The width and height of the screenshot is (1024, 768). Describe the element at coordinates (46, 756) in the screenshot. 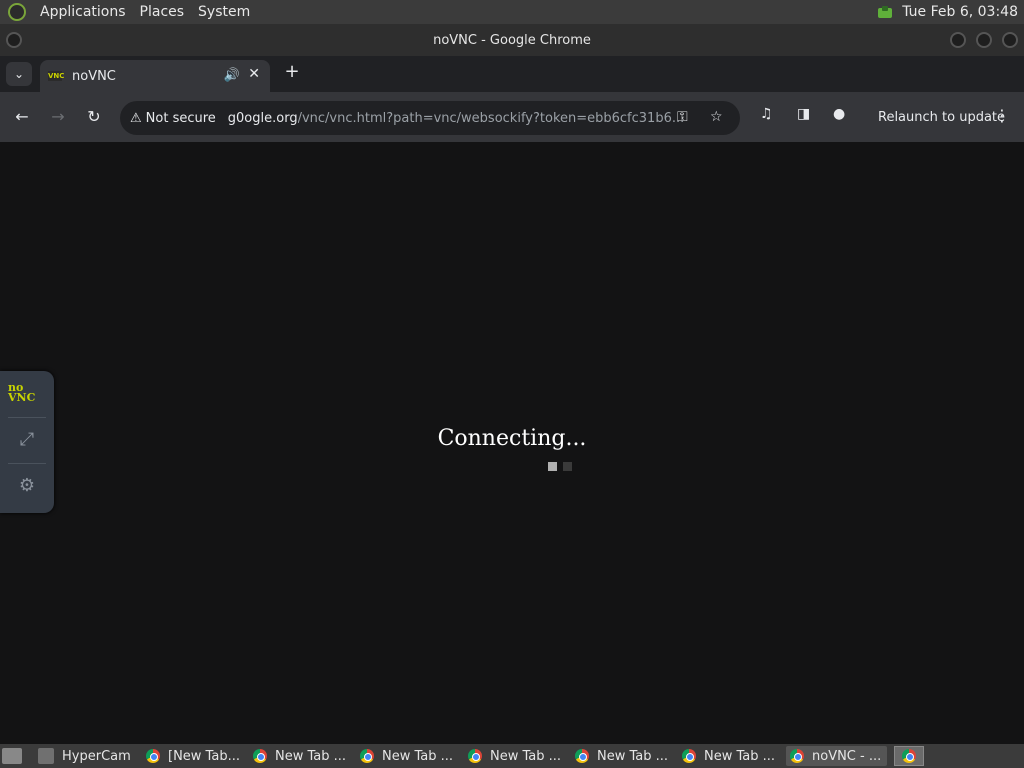

I see `hypercam-icon` at that location.